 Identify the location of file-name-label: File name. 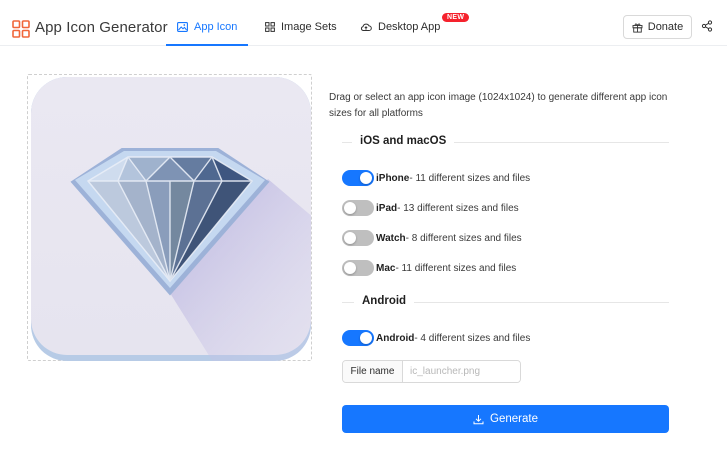
(373, 371).